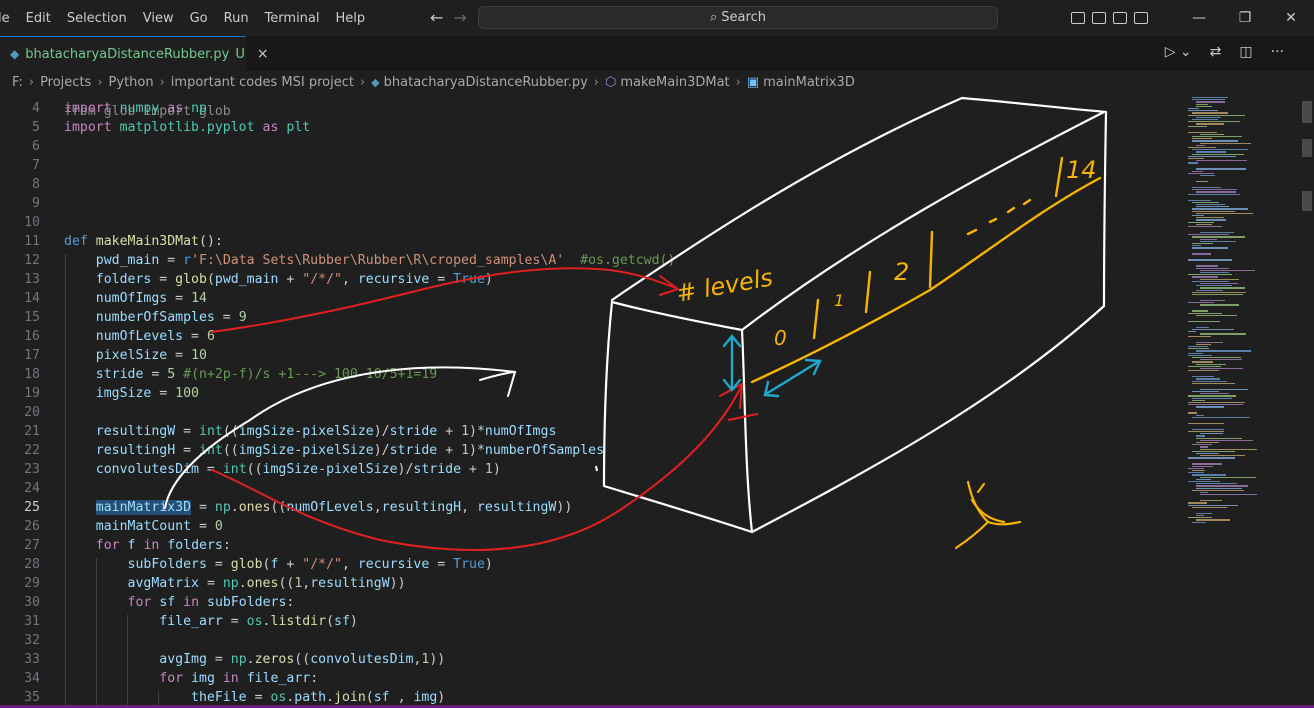  I want to click on minimize-button: —, so click(1199, 18).